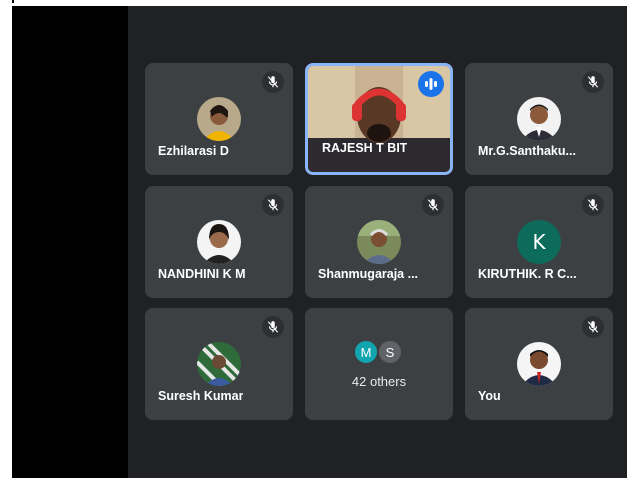 The width and height of the screenshot is (627, 478). Describe the element at coordinates (201, 396) in the screenshot. I see `participant-name: Suresh Kumar` at that location.